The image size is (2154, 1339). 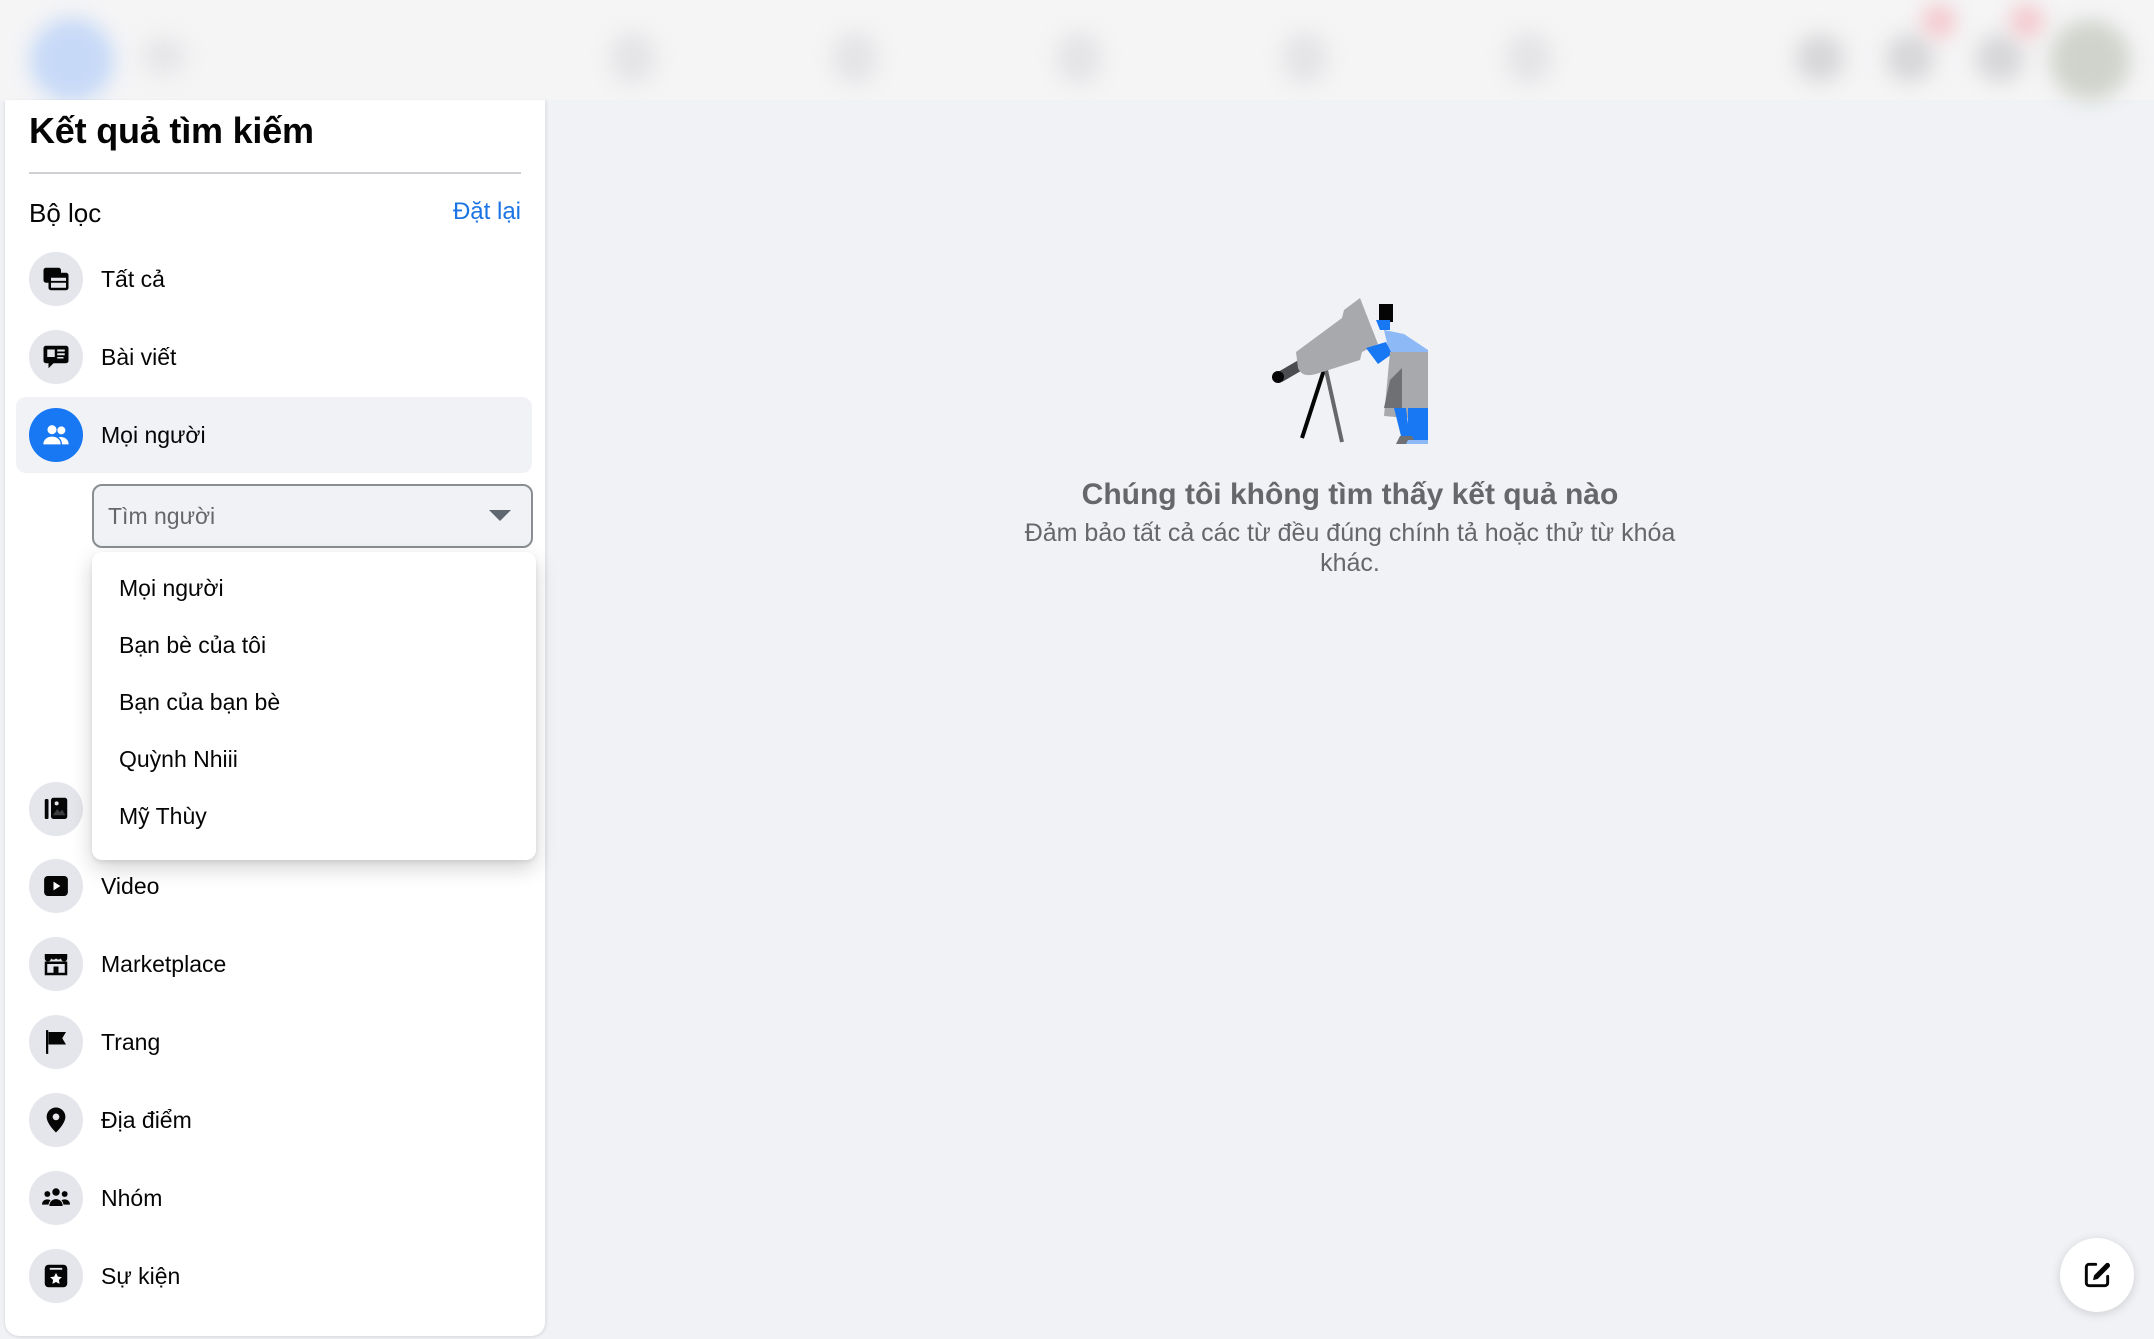 I want to click on people-filter-combobox, so click(x=312, y=516).